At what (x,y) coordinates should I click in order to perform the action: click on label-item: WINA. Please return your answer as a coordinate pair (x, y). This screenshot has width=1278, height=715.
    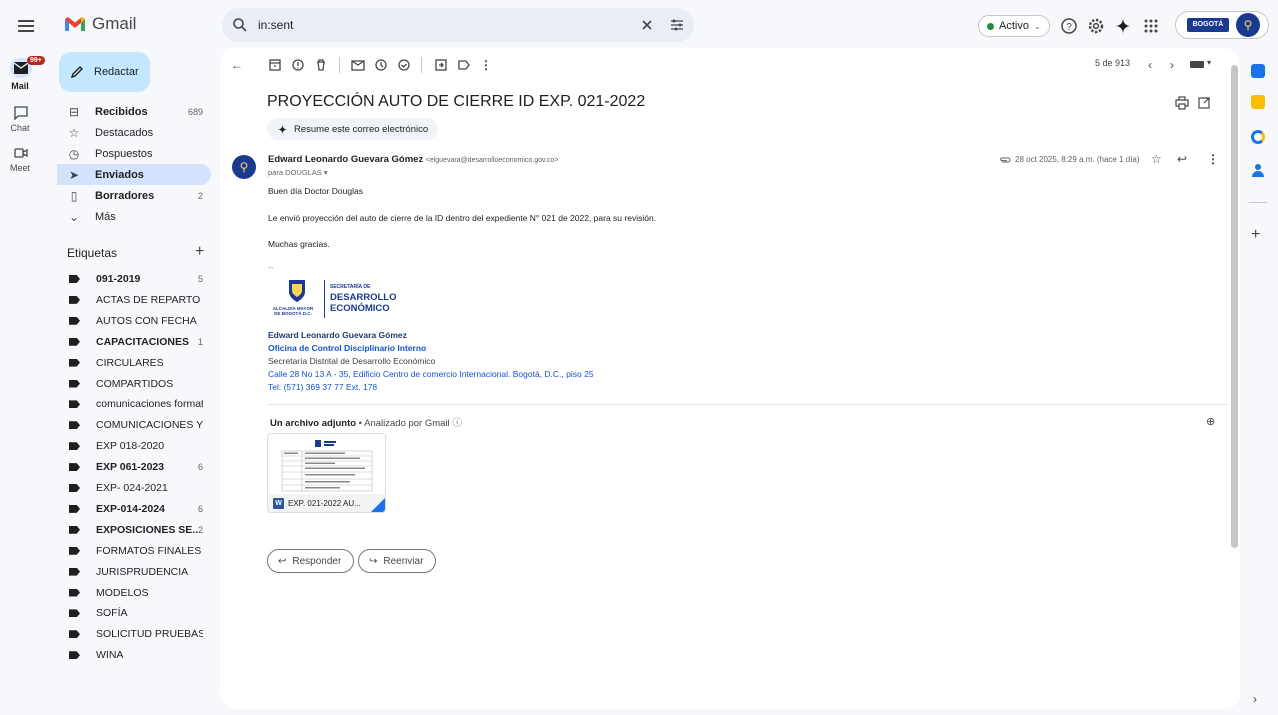
    Looking at the image, I should click on (134, 655).